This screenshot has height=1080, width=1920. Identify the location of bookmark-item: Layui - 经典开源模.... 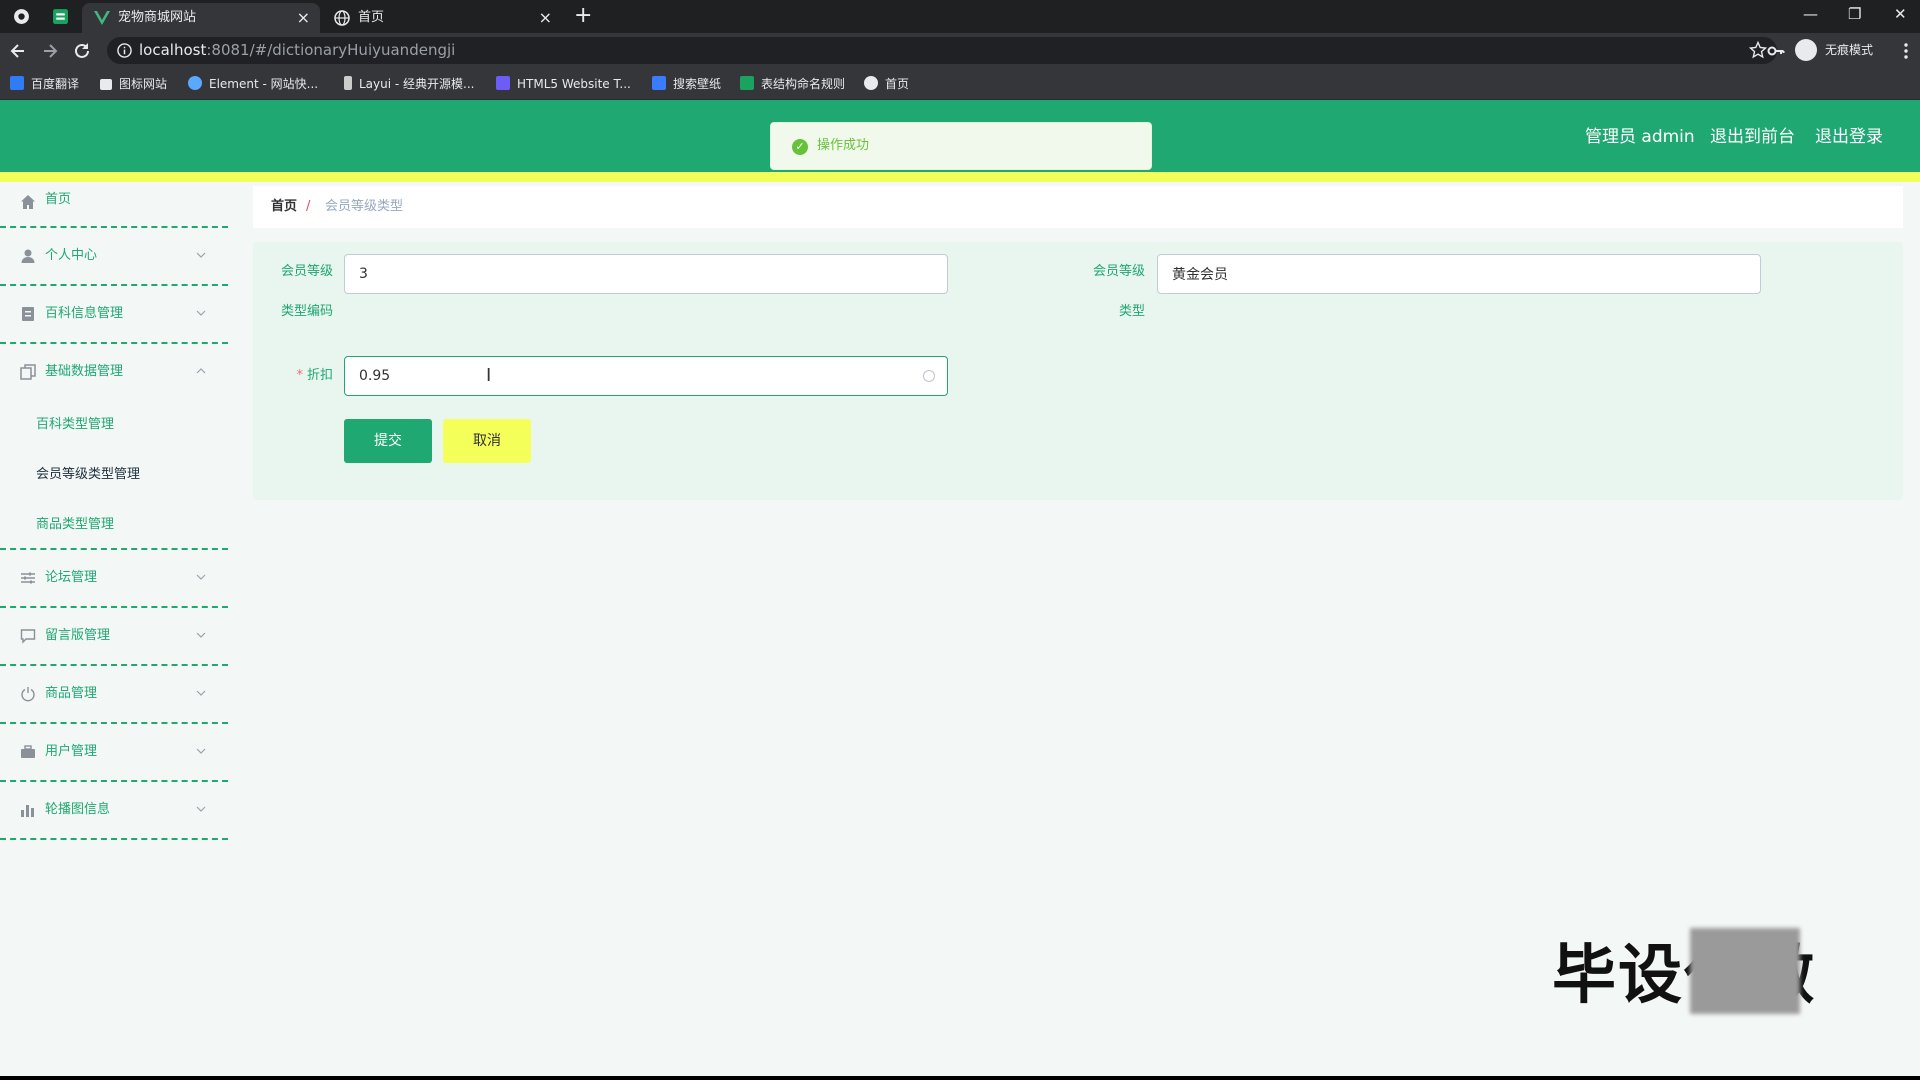
(409, 84).